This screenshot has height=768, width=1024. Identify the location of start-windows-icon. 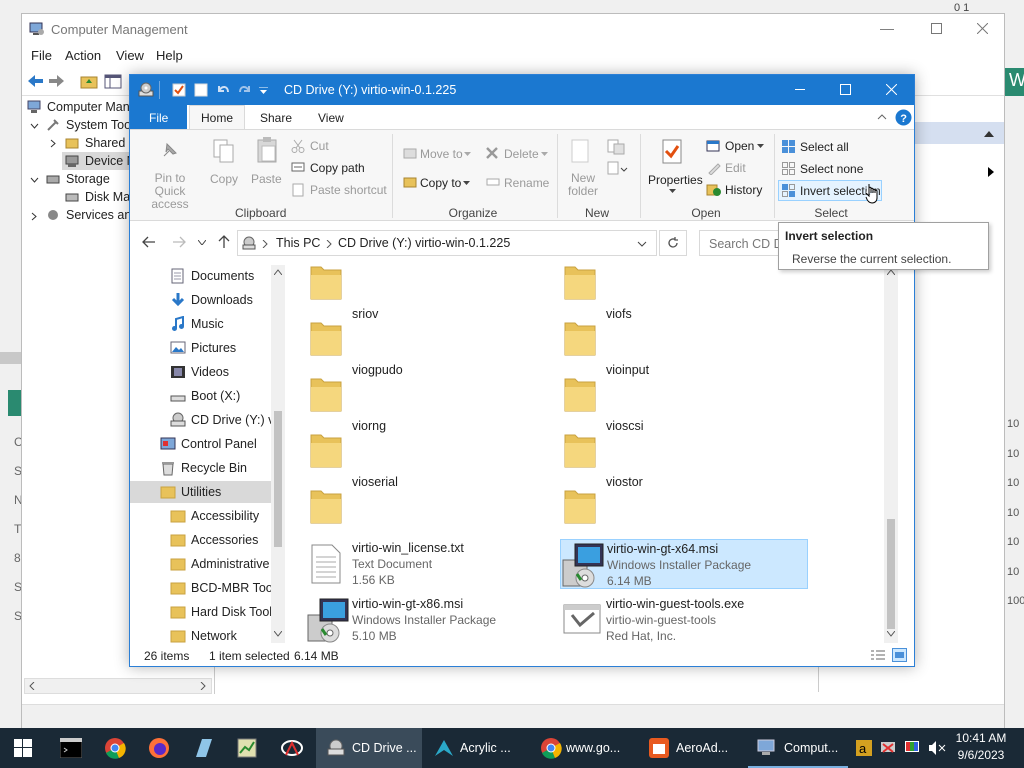
(23, 748).